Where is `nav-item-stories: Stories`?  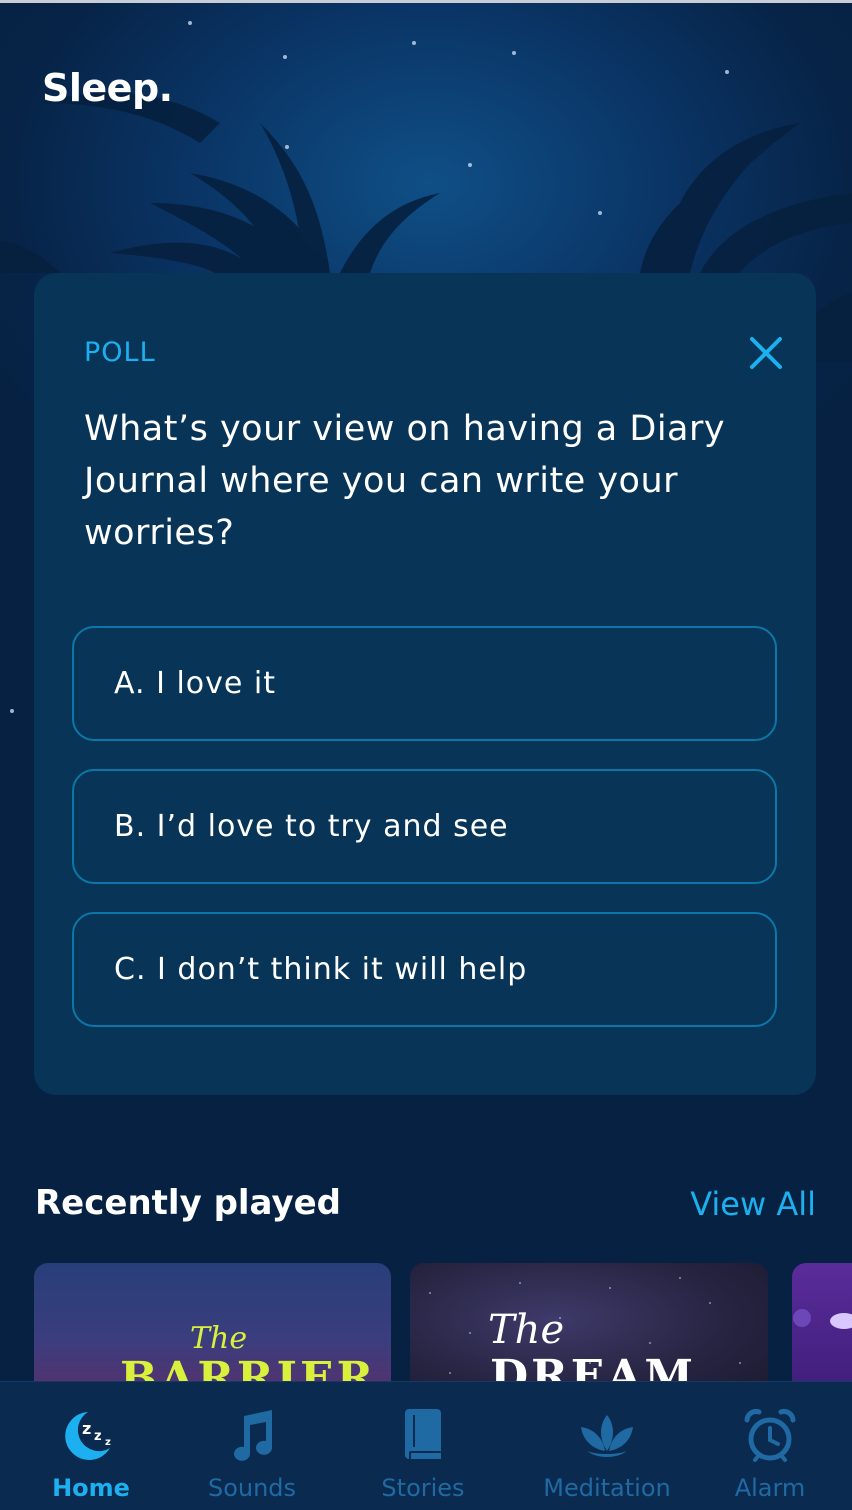 nav-item-stories: Stories is located at coordinates (423, 1446).